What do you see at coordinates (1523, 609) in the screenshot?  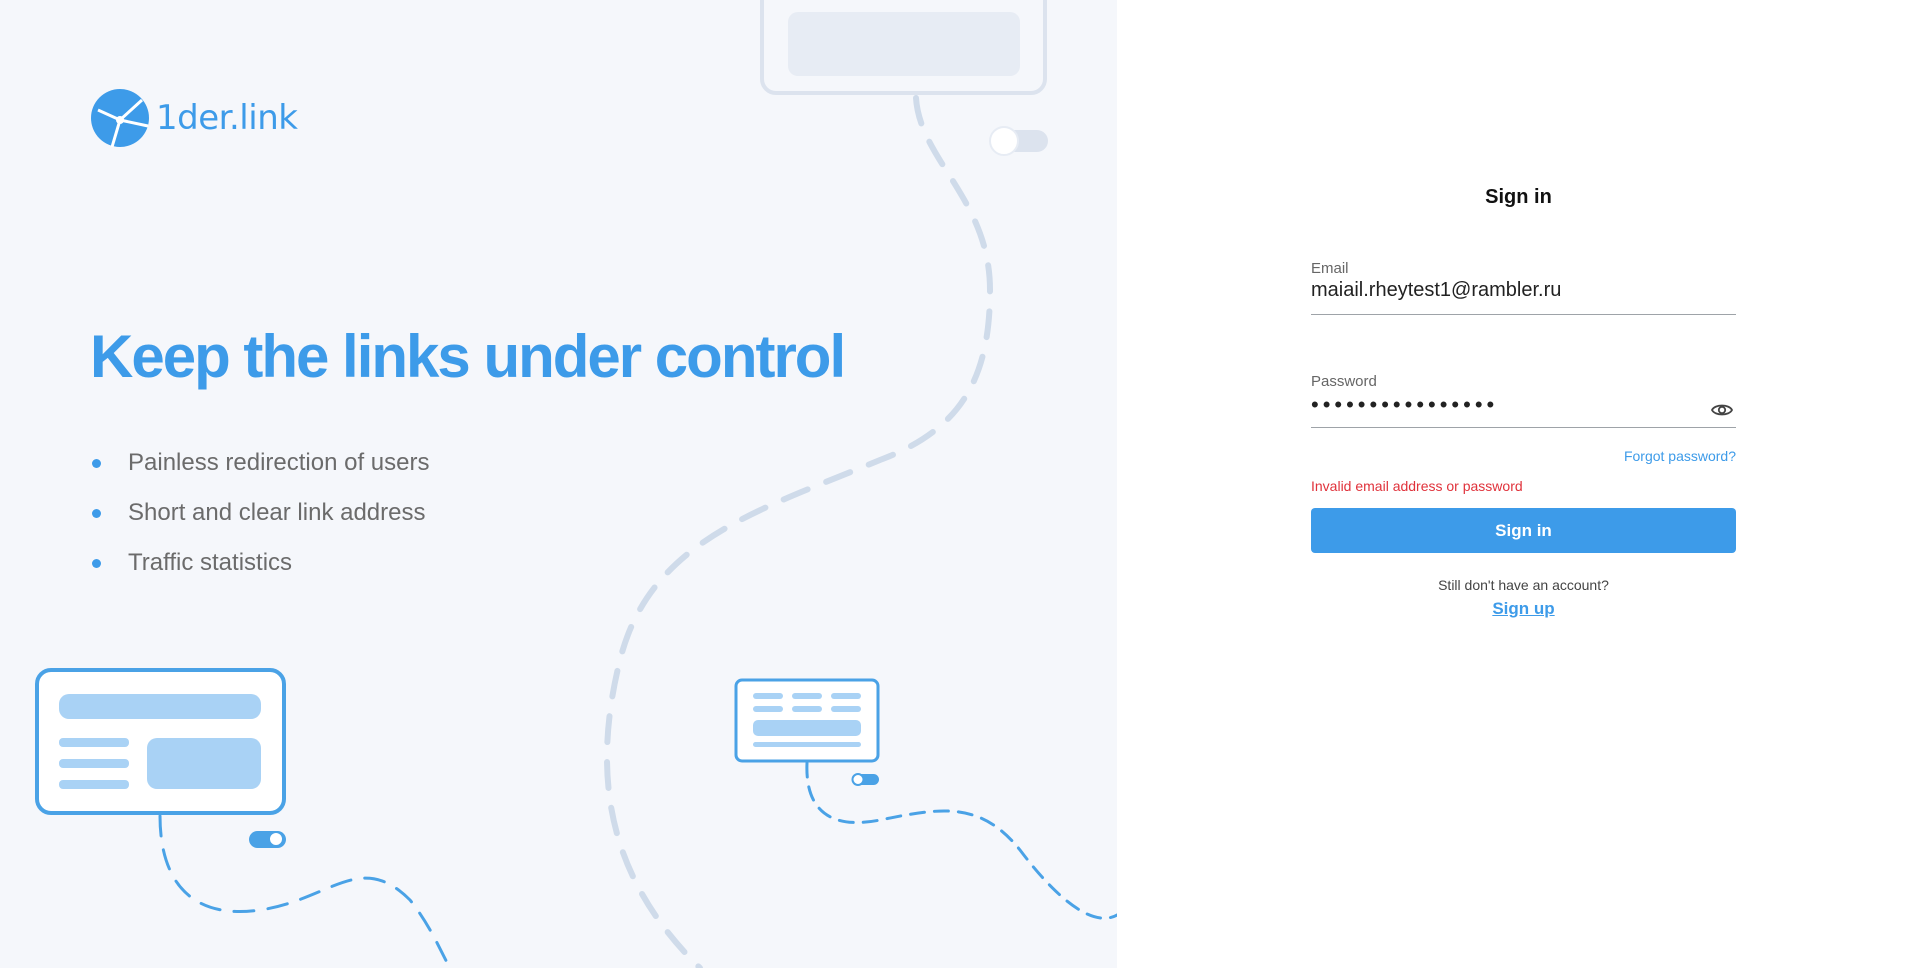 I see `signup-link: Sign up` at bounding box center [1523, 609].